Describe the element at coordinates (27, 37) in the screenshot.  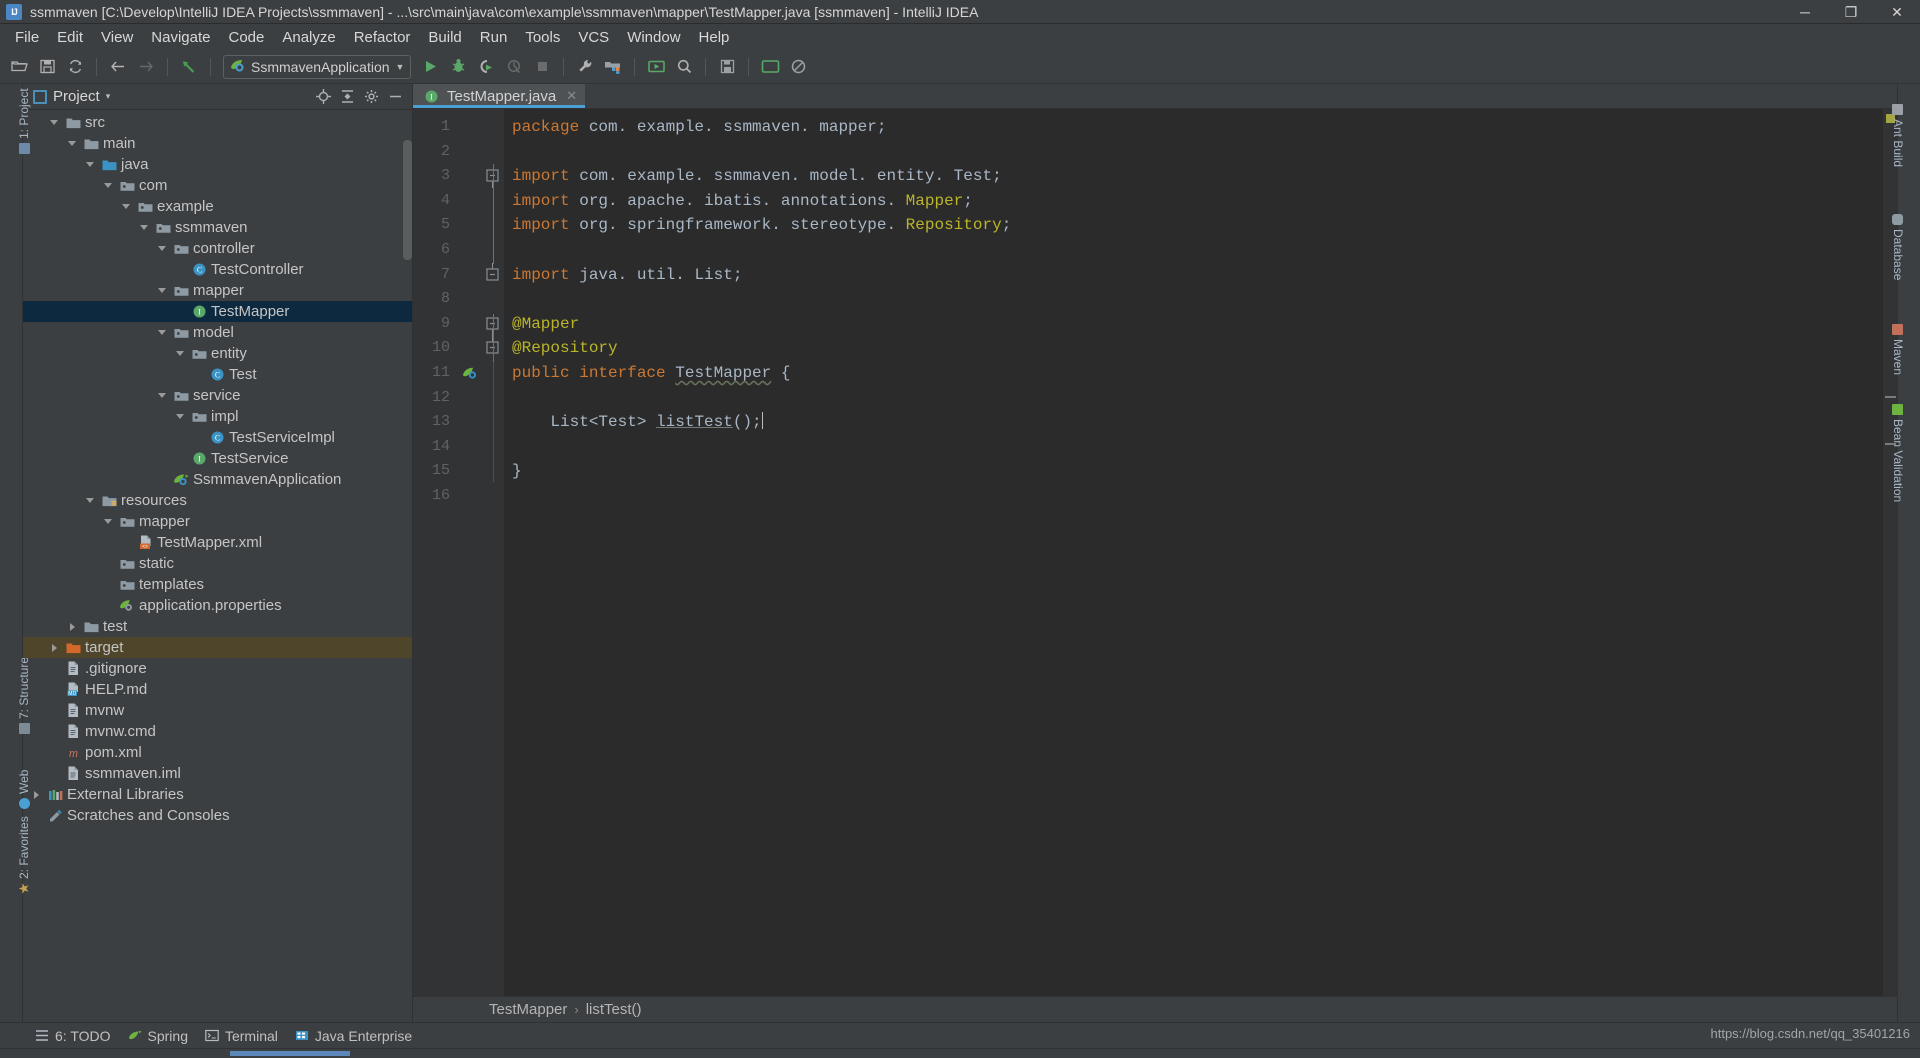
I see `menu-item-file: File` at that location.